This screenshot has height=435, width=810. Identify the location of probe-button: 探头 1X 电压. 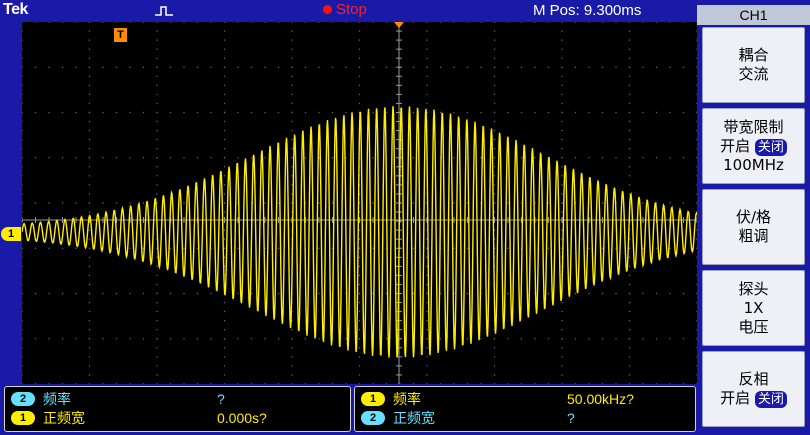
(753, 308).